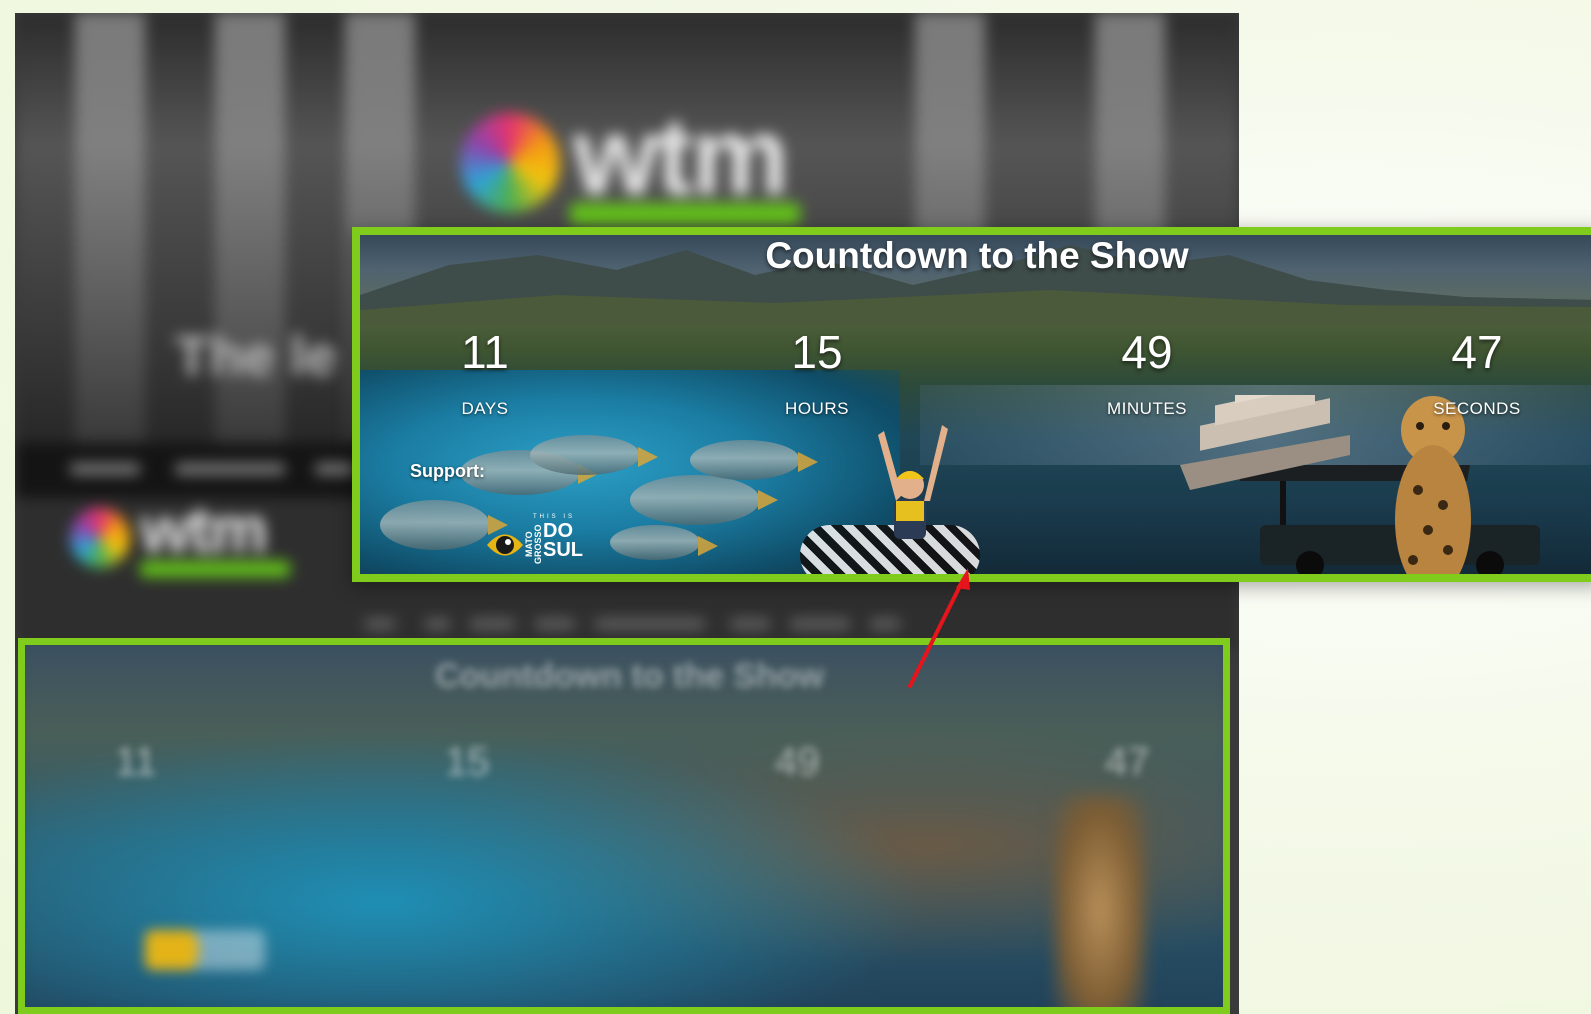 The height and width of the screenshot is (1014, 1591). Describe the element at coordinates (1100, 901) in the screenshot. I see `jaguar-image-blurred` at that location.